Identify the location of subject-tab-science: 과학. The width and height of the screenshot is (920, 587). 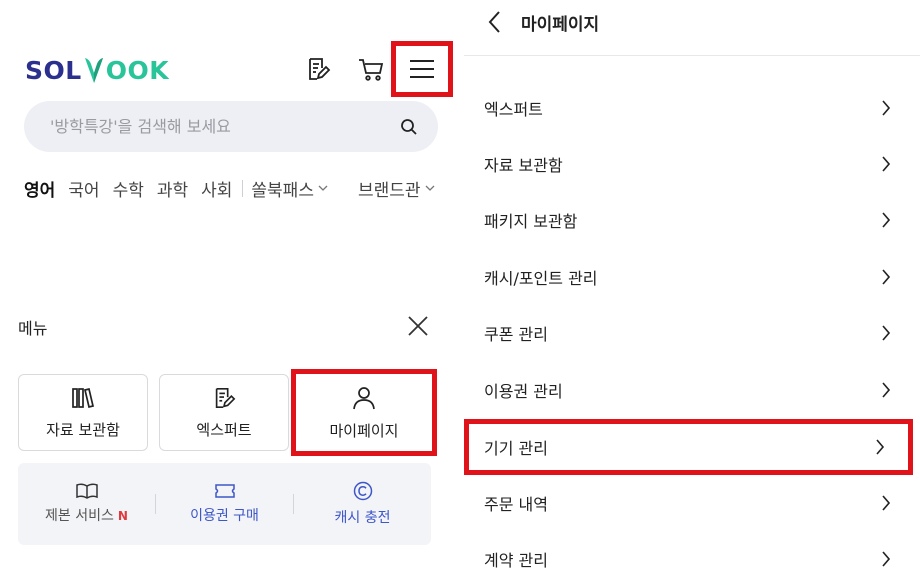
(172, 188).